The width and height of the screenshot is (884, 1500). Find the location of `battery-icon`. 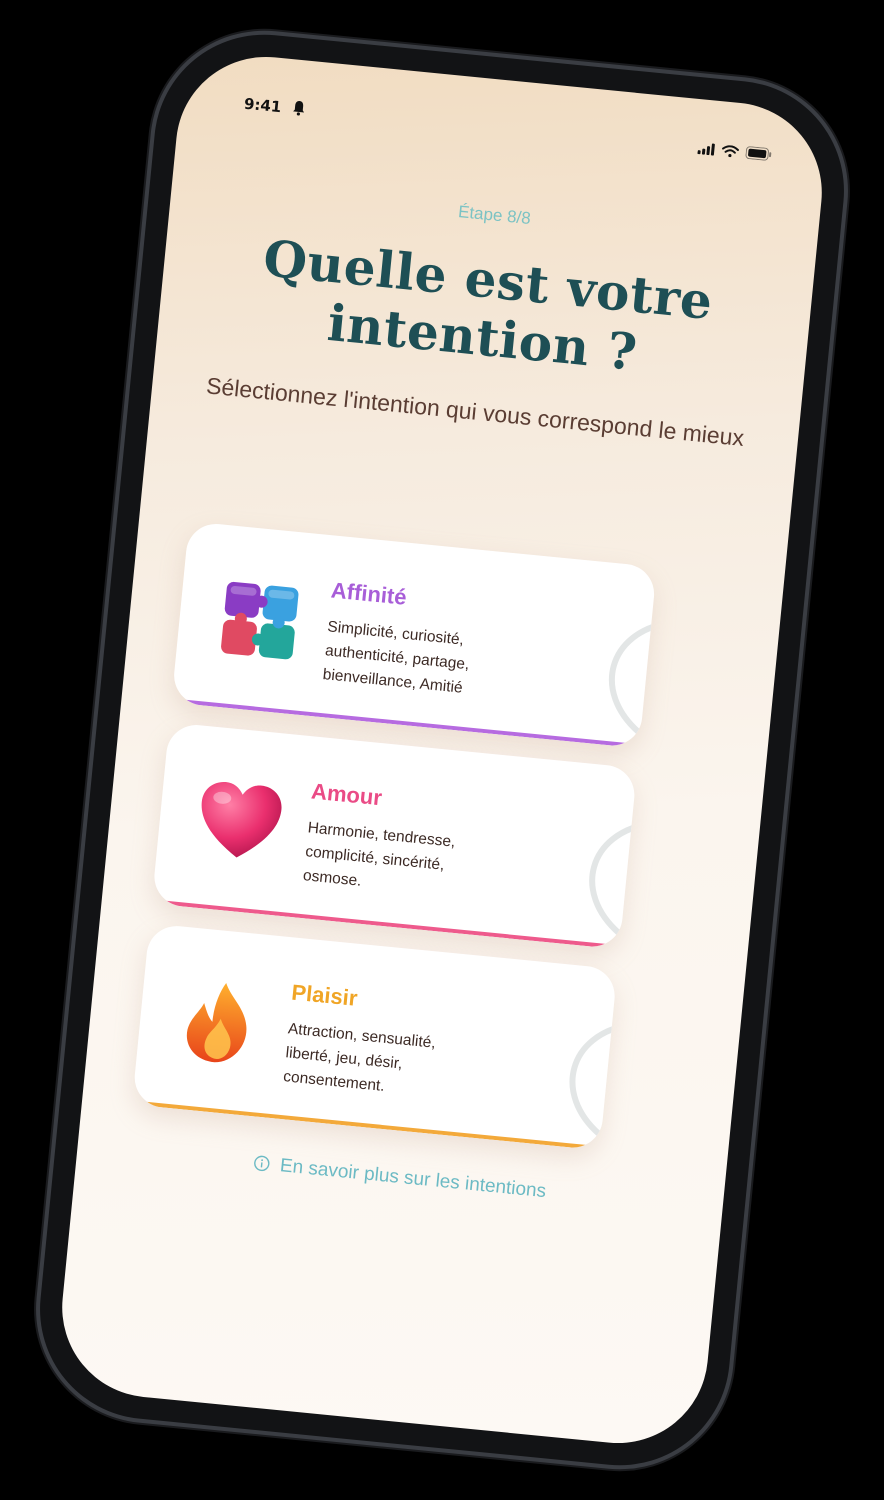

battery-icon is located at coordinates (758, 153).